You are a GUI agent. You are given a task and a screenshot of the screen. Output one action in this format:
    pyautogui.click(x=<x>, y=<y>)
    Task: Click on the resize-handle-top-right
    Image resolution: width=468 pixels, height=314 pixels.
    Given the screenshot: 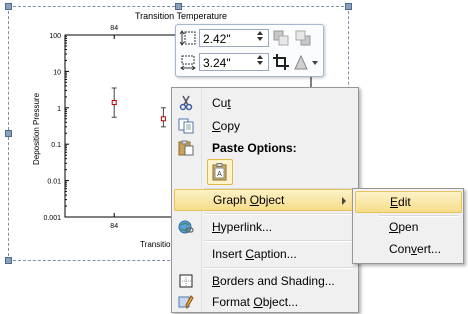 What is the action you would take?
    pyautogui.click(x=348, y=6)
    